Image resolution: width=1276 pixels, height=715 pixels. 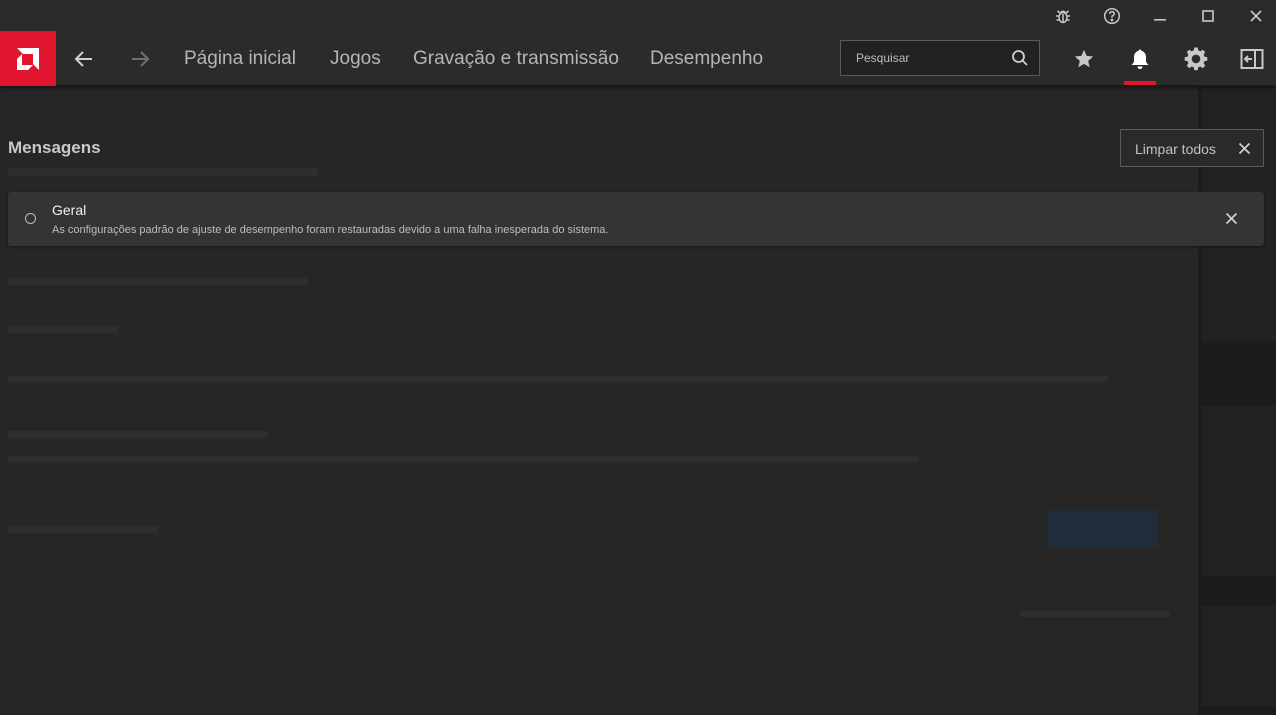 I want to click on sidebar-toggle-icon, so click(x=1250, y=58).